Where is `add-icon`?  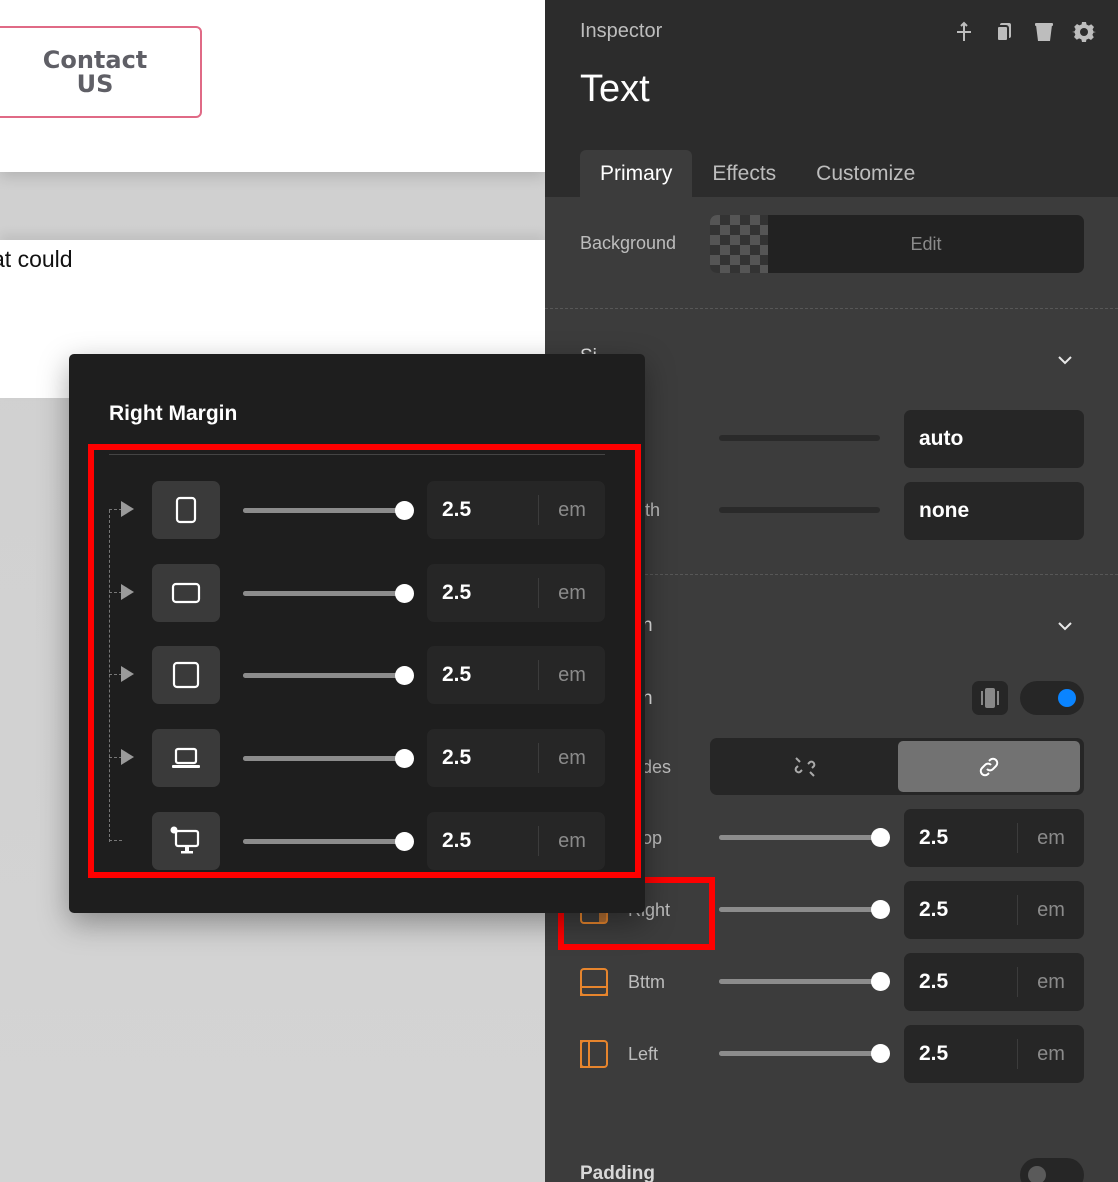 add-icon is located at coordinates (964, 32).